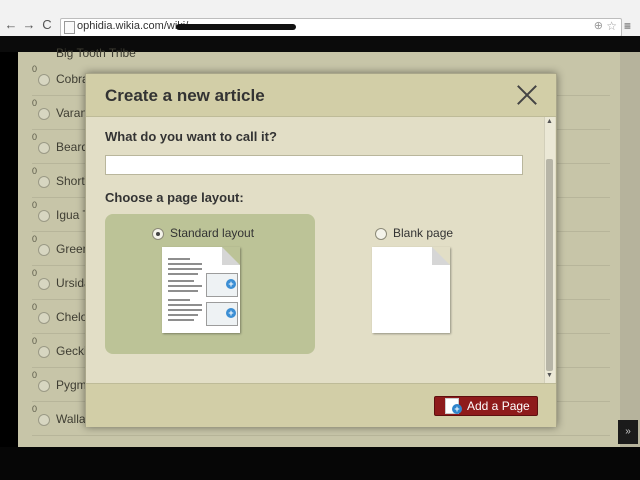  What do you see at coordinates (72, 147) in the screenshot?
I see `list-item-label: Beard` at bounding box center [72, 147].